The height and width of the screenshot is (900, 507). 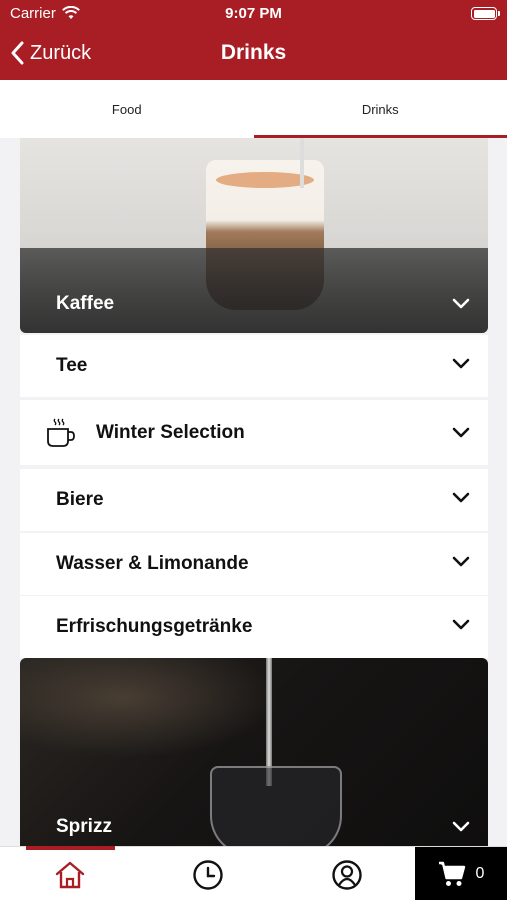 What do you see at coordinates (84, 826) in the screenshot?
I see `category-label-sprizz: Sprizz` at bounding box center [84, 826].